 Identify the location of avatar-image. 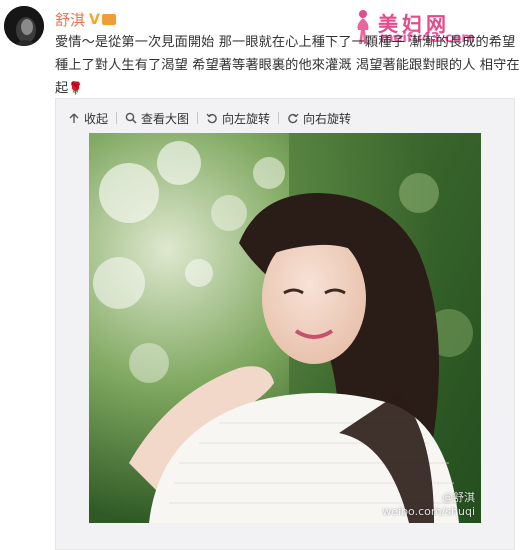
(24, 26).